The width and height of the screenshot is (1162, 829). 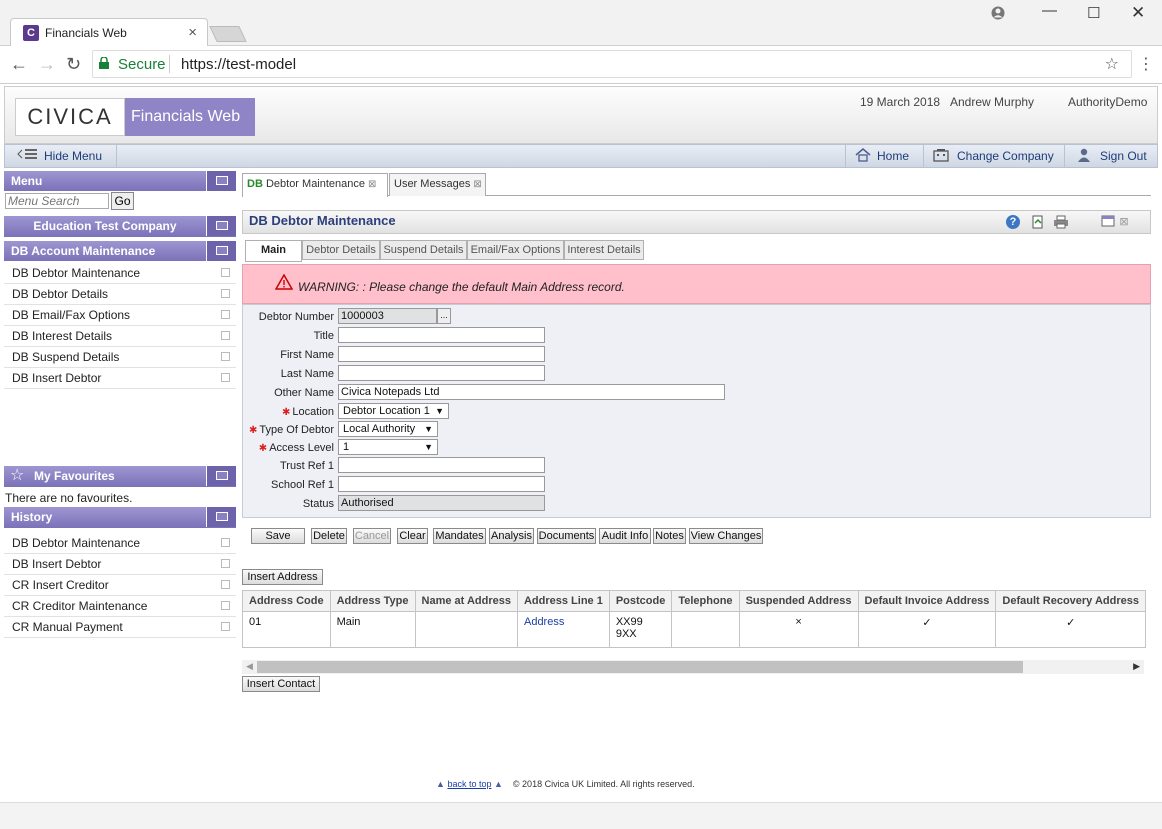 I want to click on column-header: Postcode, so click(x=640, y=601).